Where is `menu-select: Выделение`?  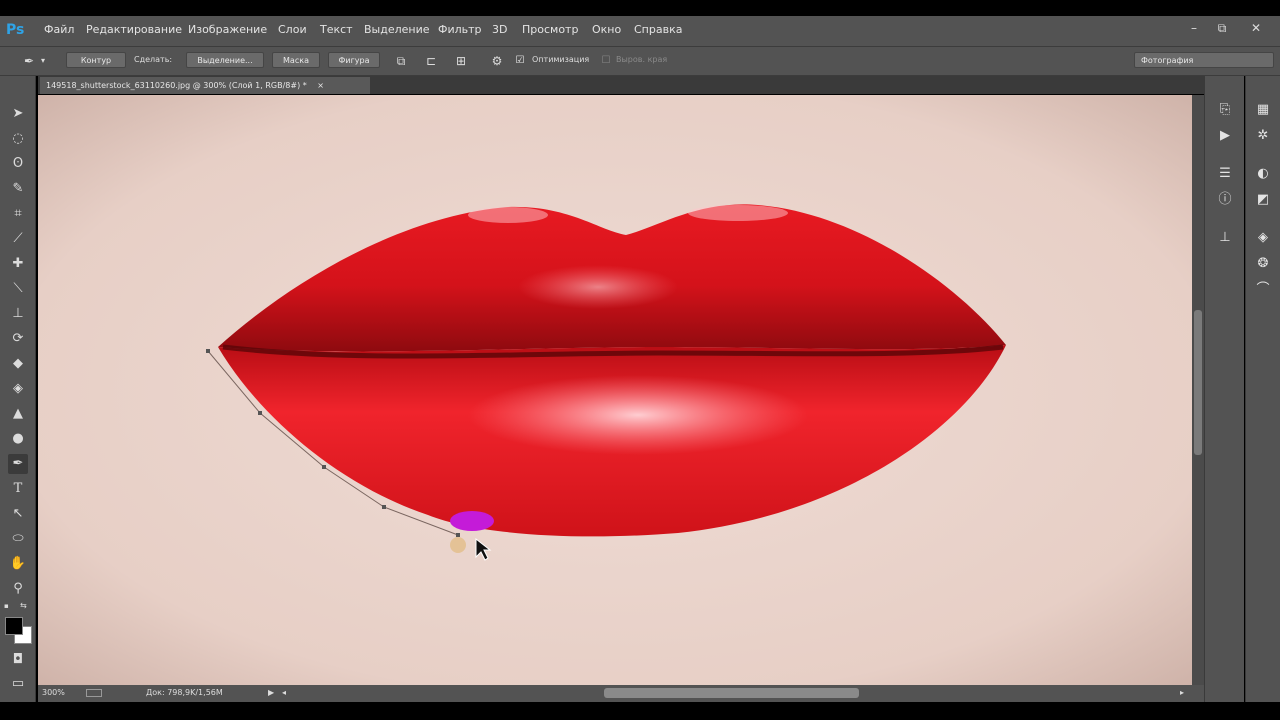 menu-select: Выделение is located at coordinates (397, 30).